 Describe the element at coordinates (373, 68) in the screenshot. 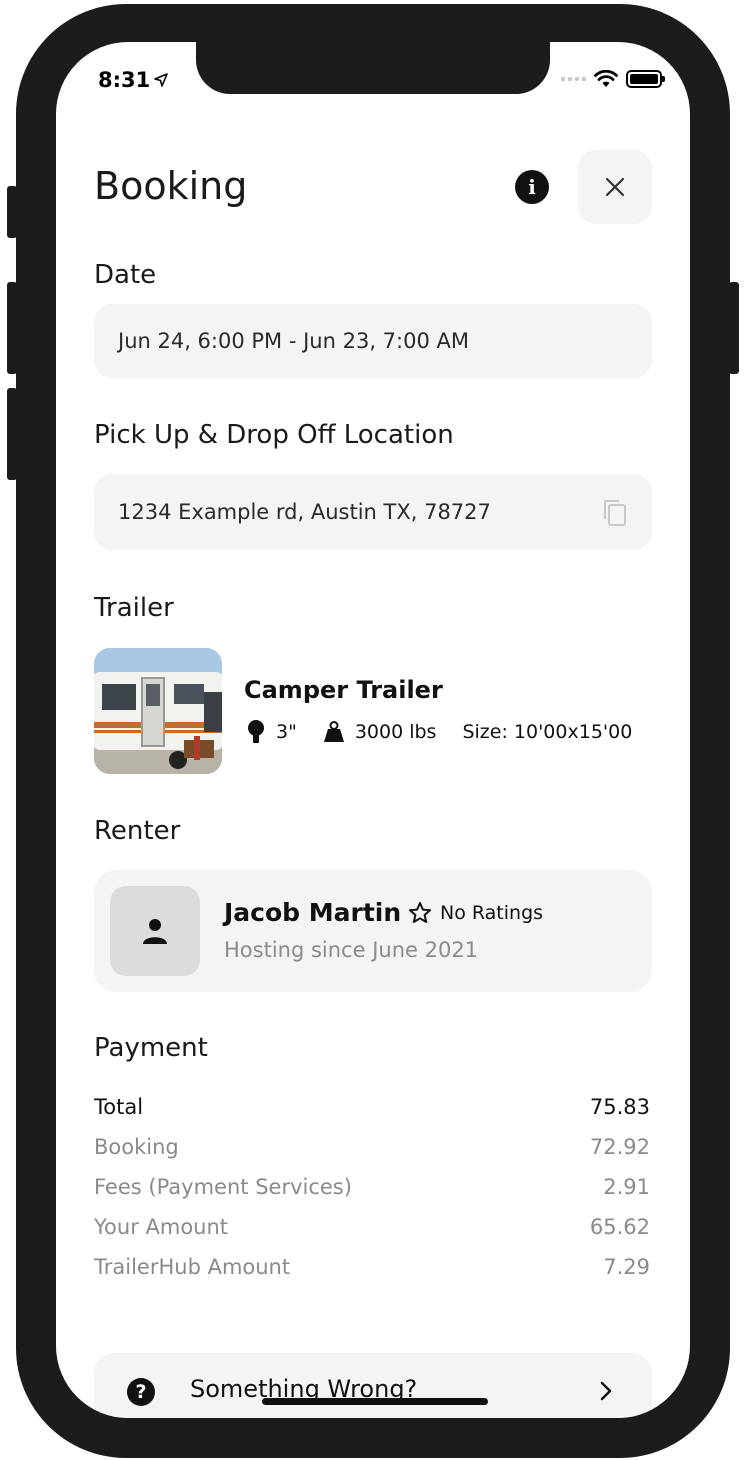

I see `notch` at that location.